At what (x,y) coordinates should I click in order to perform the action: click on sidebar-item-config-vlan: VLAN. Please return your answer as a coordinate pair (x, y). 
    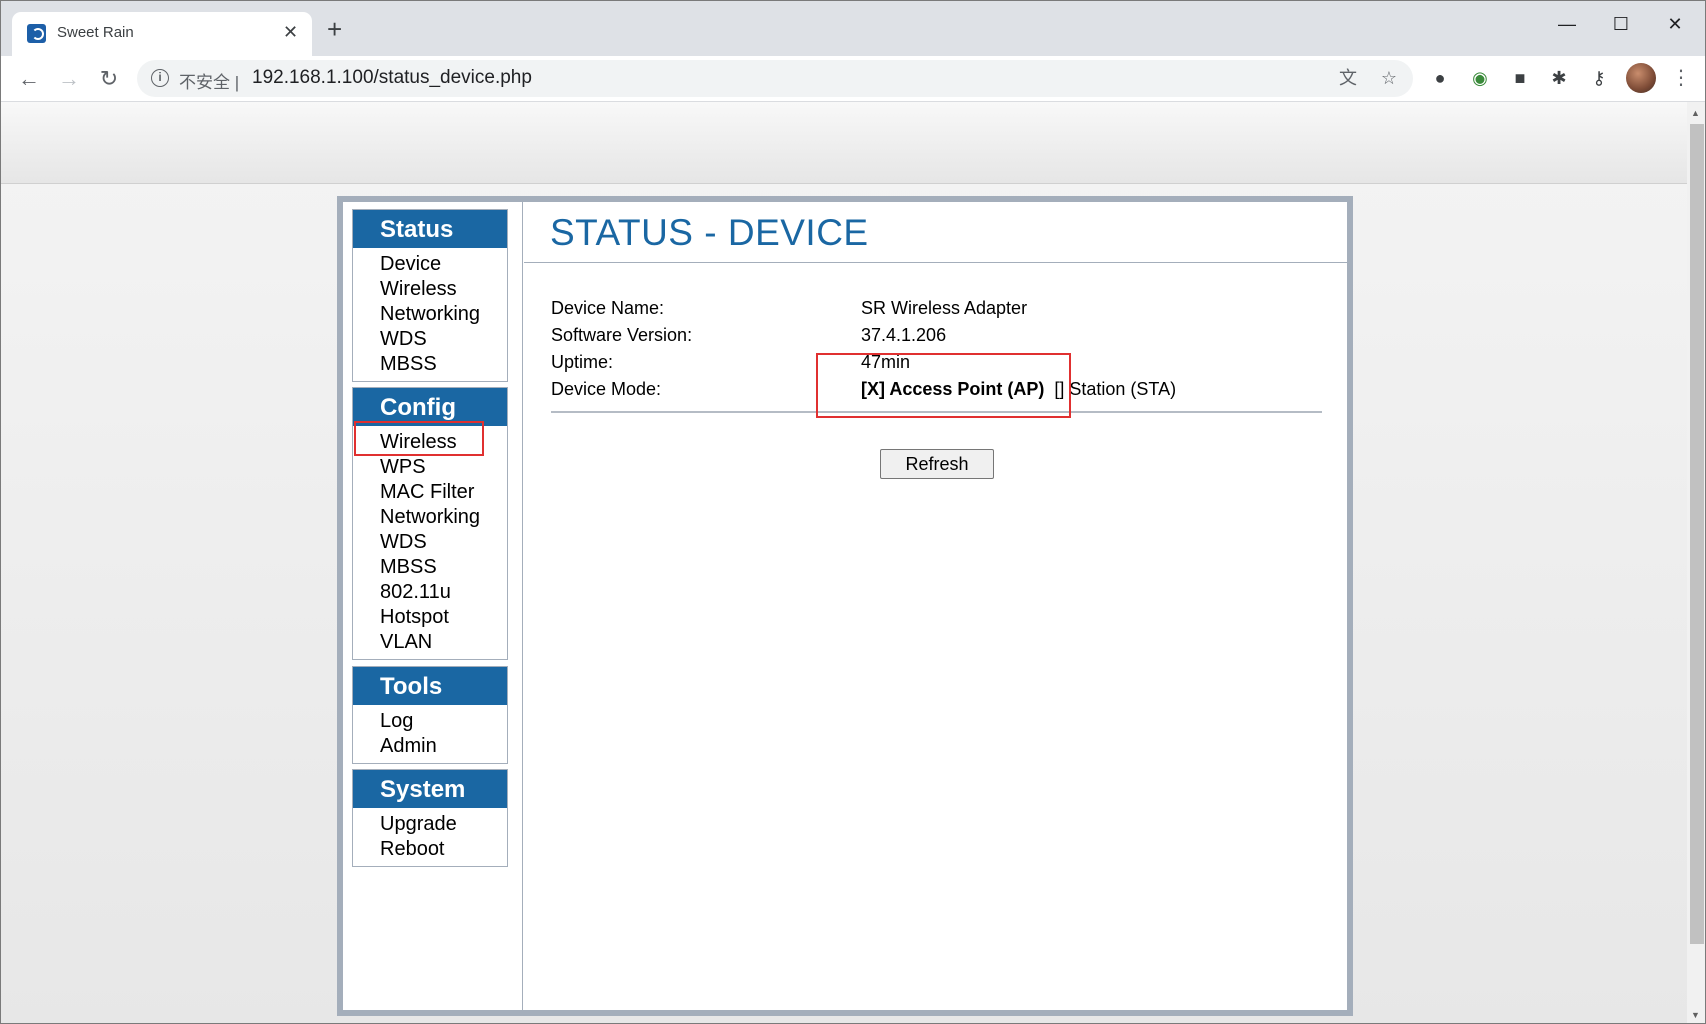
    Looking at the image, I should click on (430, 642).